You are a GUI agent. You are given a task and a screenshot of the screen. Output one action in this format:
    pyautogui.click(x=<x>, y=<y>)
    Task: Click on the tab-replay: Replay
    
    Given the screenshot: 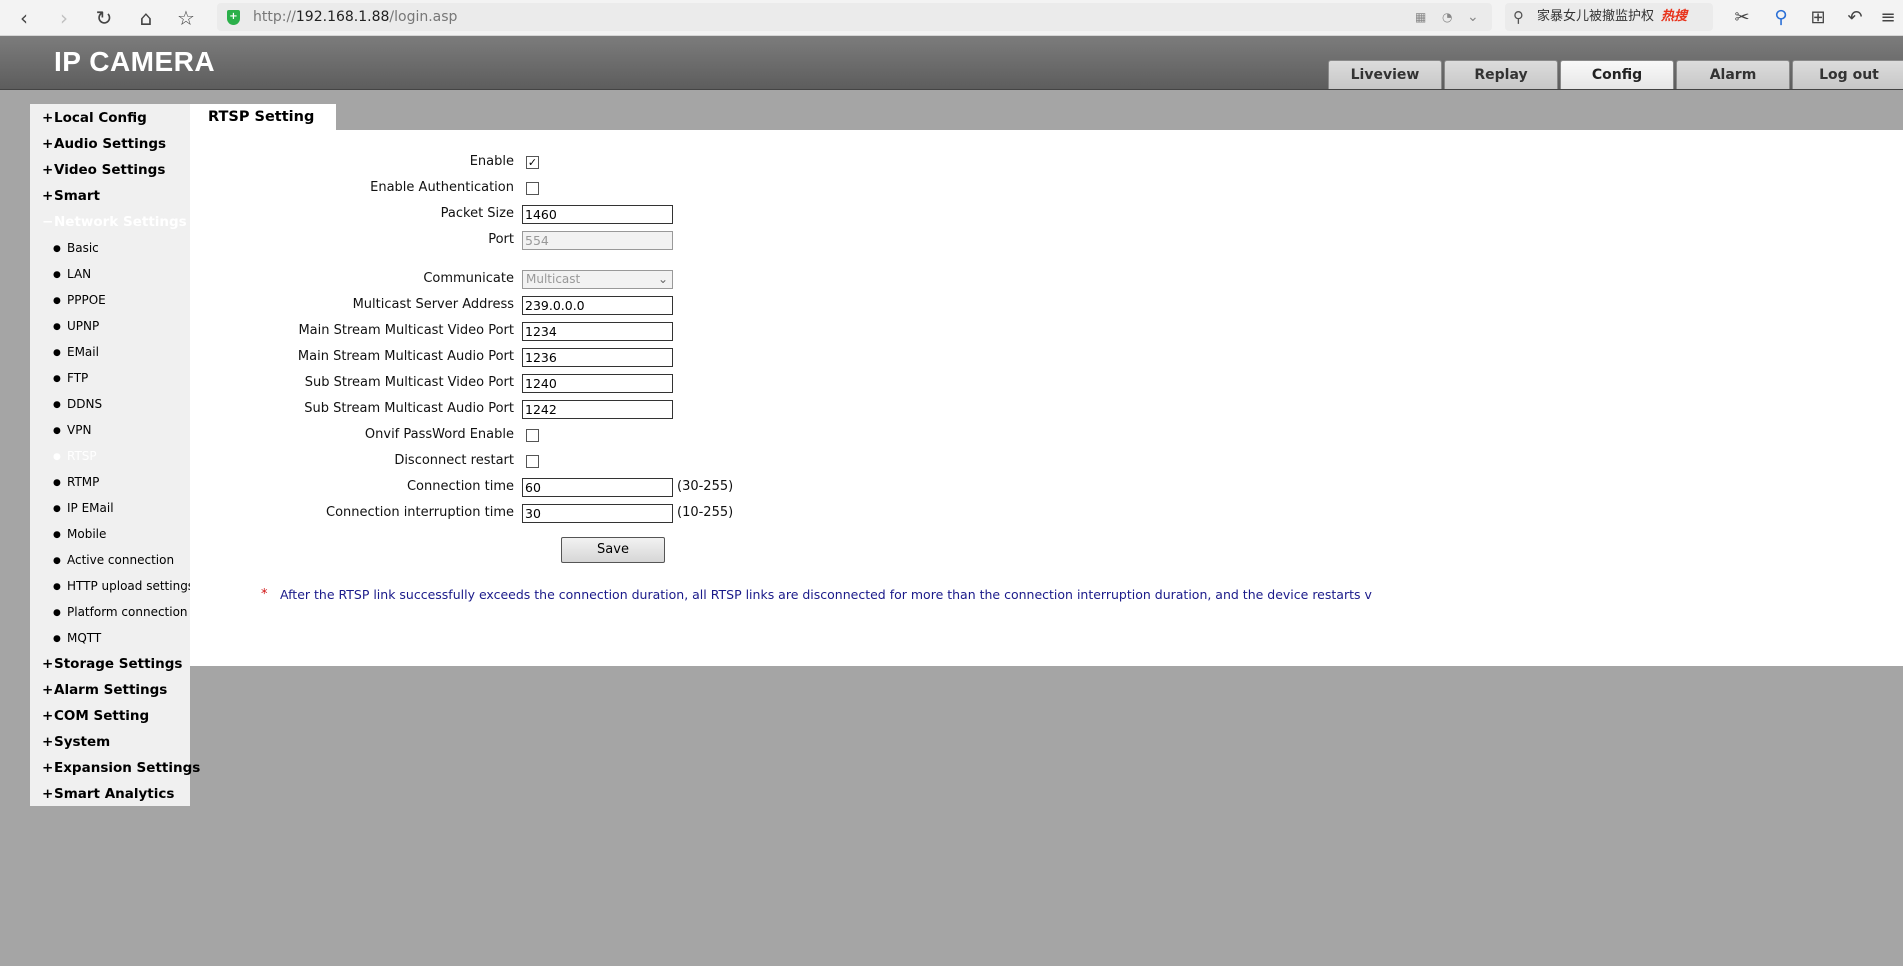 What is the action you would take?
    pyautogui.click(x=1501, y=74)
    